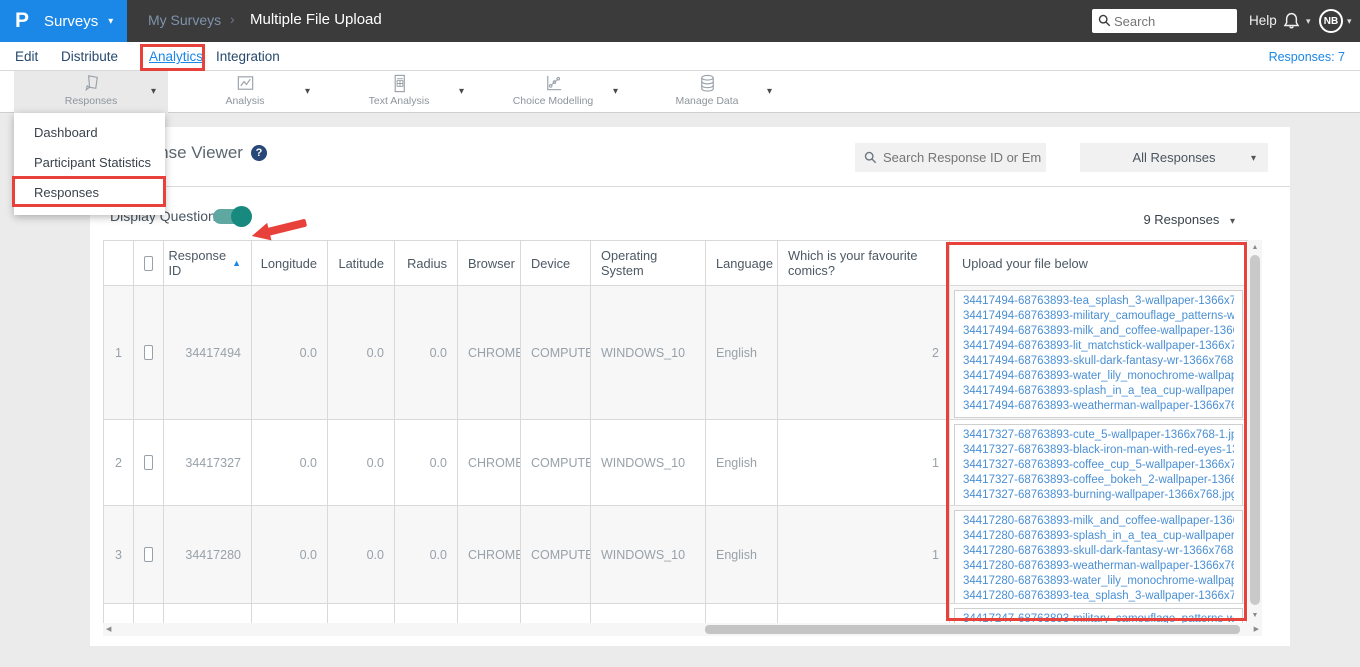 This screenshot has width=1360, height=667. I want to click on nav-item-edit: Edit, so click(26, 56).